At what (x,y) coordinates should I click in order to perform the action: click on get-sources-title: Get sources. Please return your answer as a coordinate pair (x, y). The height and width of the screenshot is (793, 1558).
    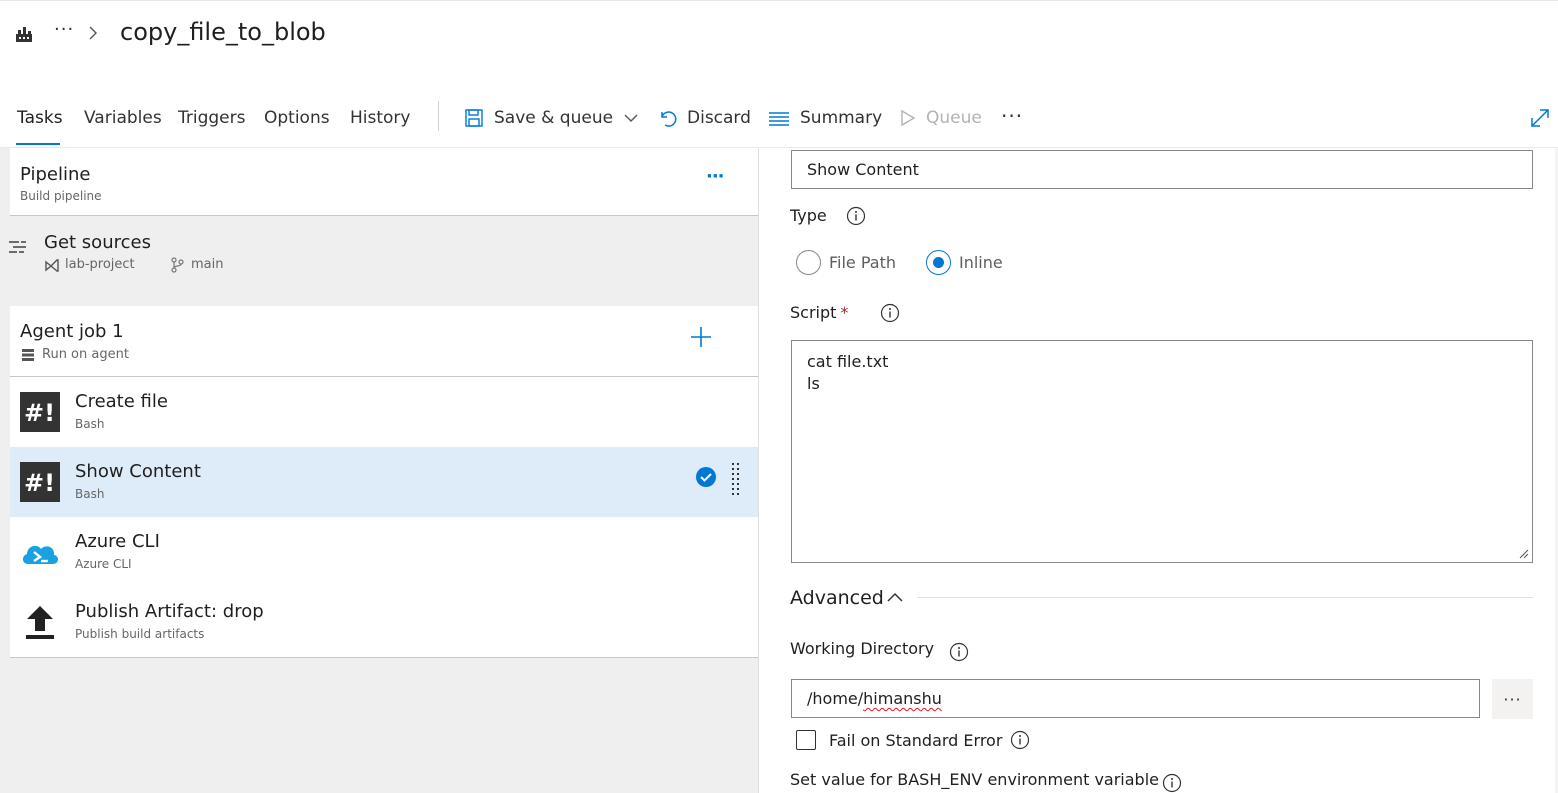
    Looking at the image, I should click on (97, 242).